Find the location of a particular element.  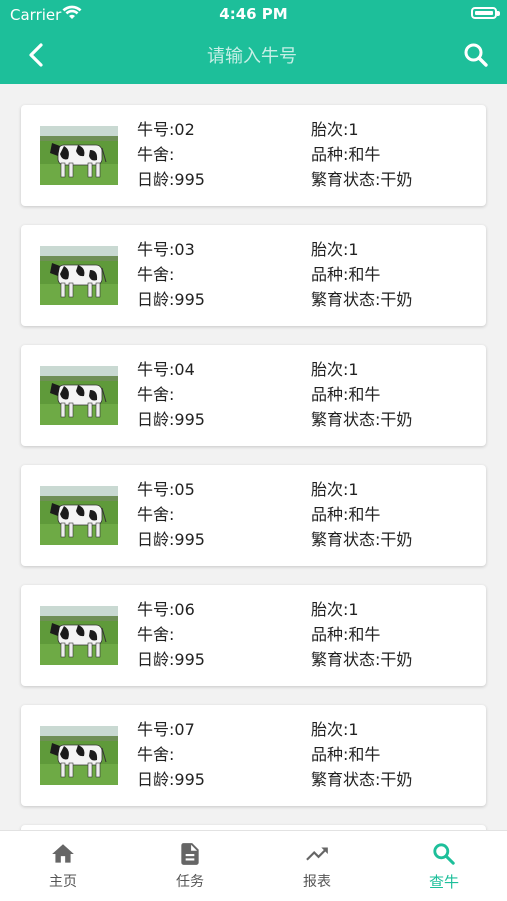

status-bar: Carrier 4:46 PM is located at coordinates (253, 14).